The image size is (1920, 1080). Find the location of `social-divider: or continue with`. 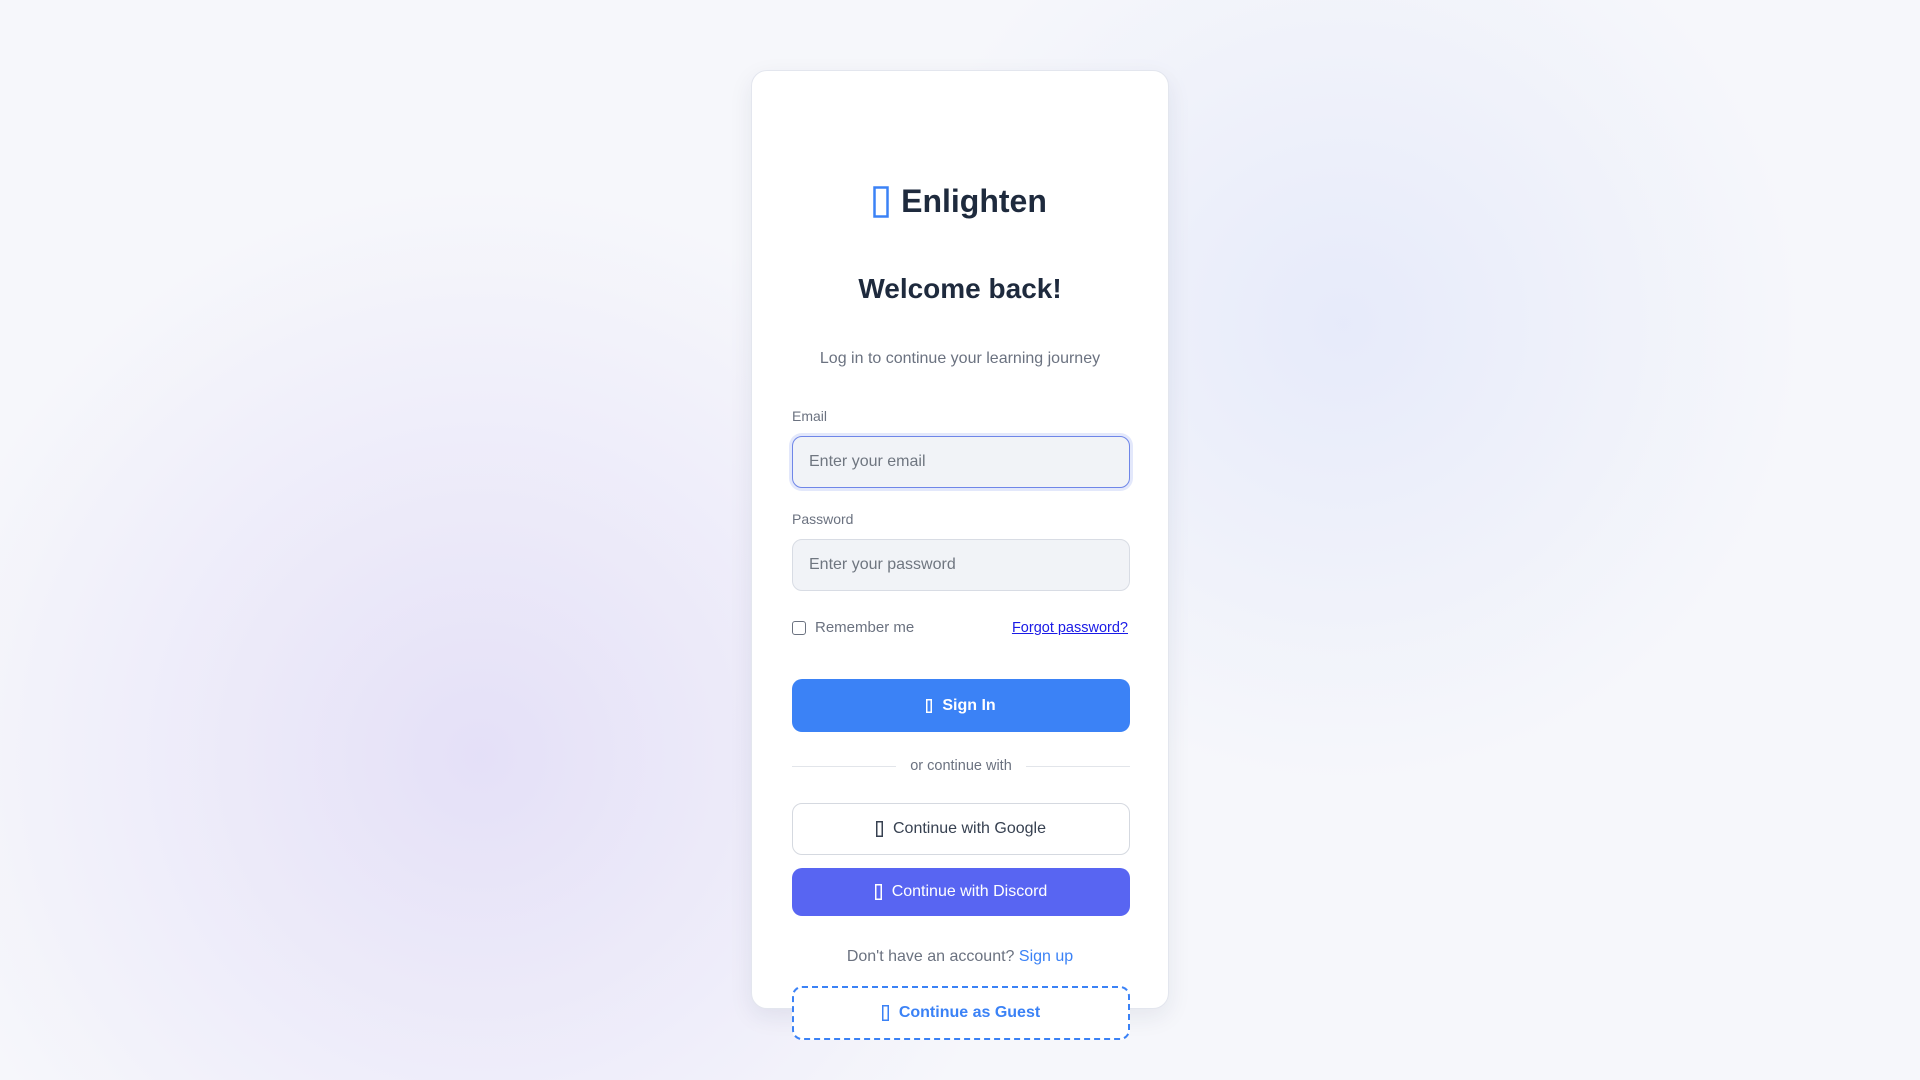

social-divider: or continue with is located at coordinates (961, 766).